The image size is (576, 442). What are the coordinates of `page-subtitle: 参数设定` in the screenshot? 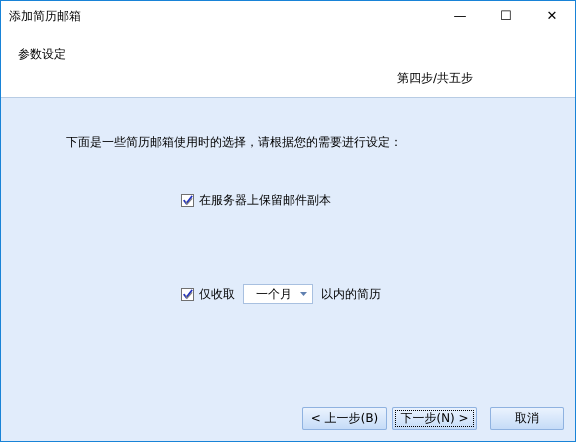 It's located at (42, 54).